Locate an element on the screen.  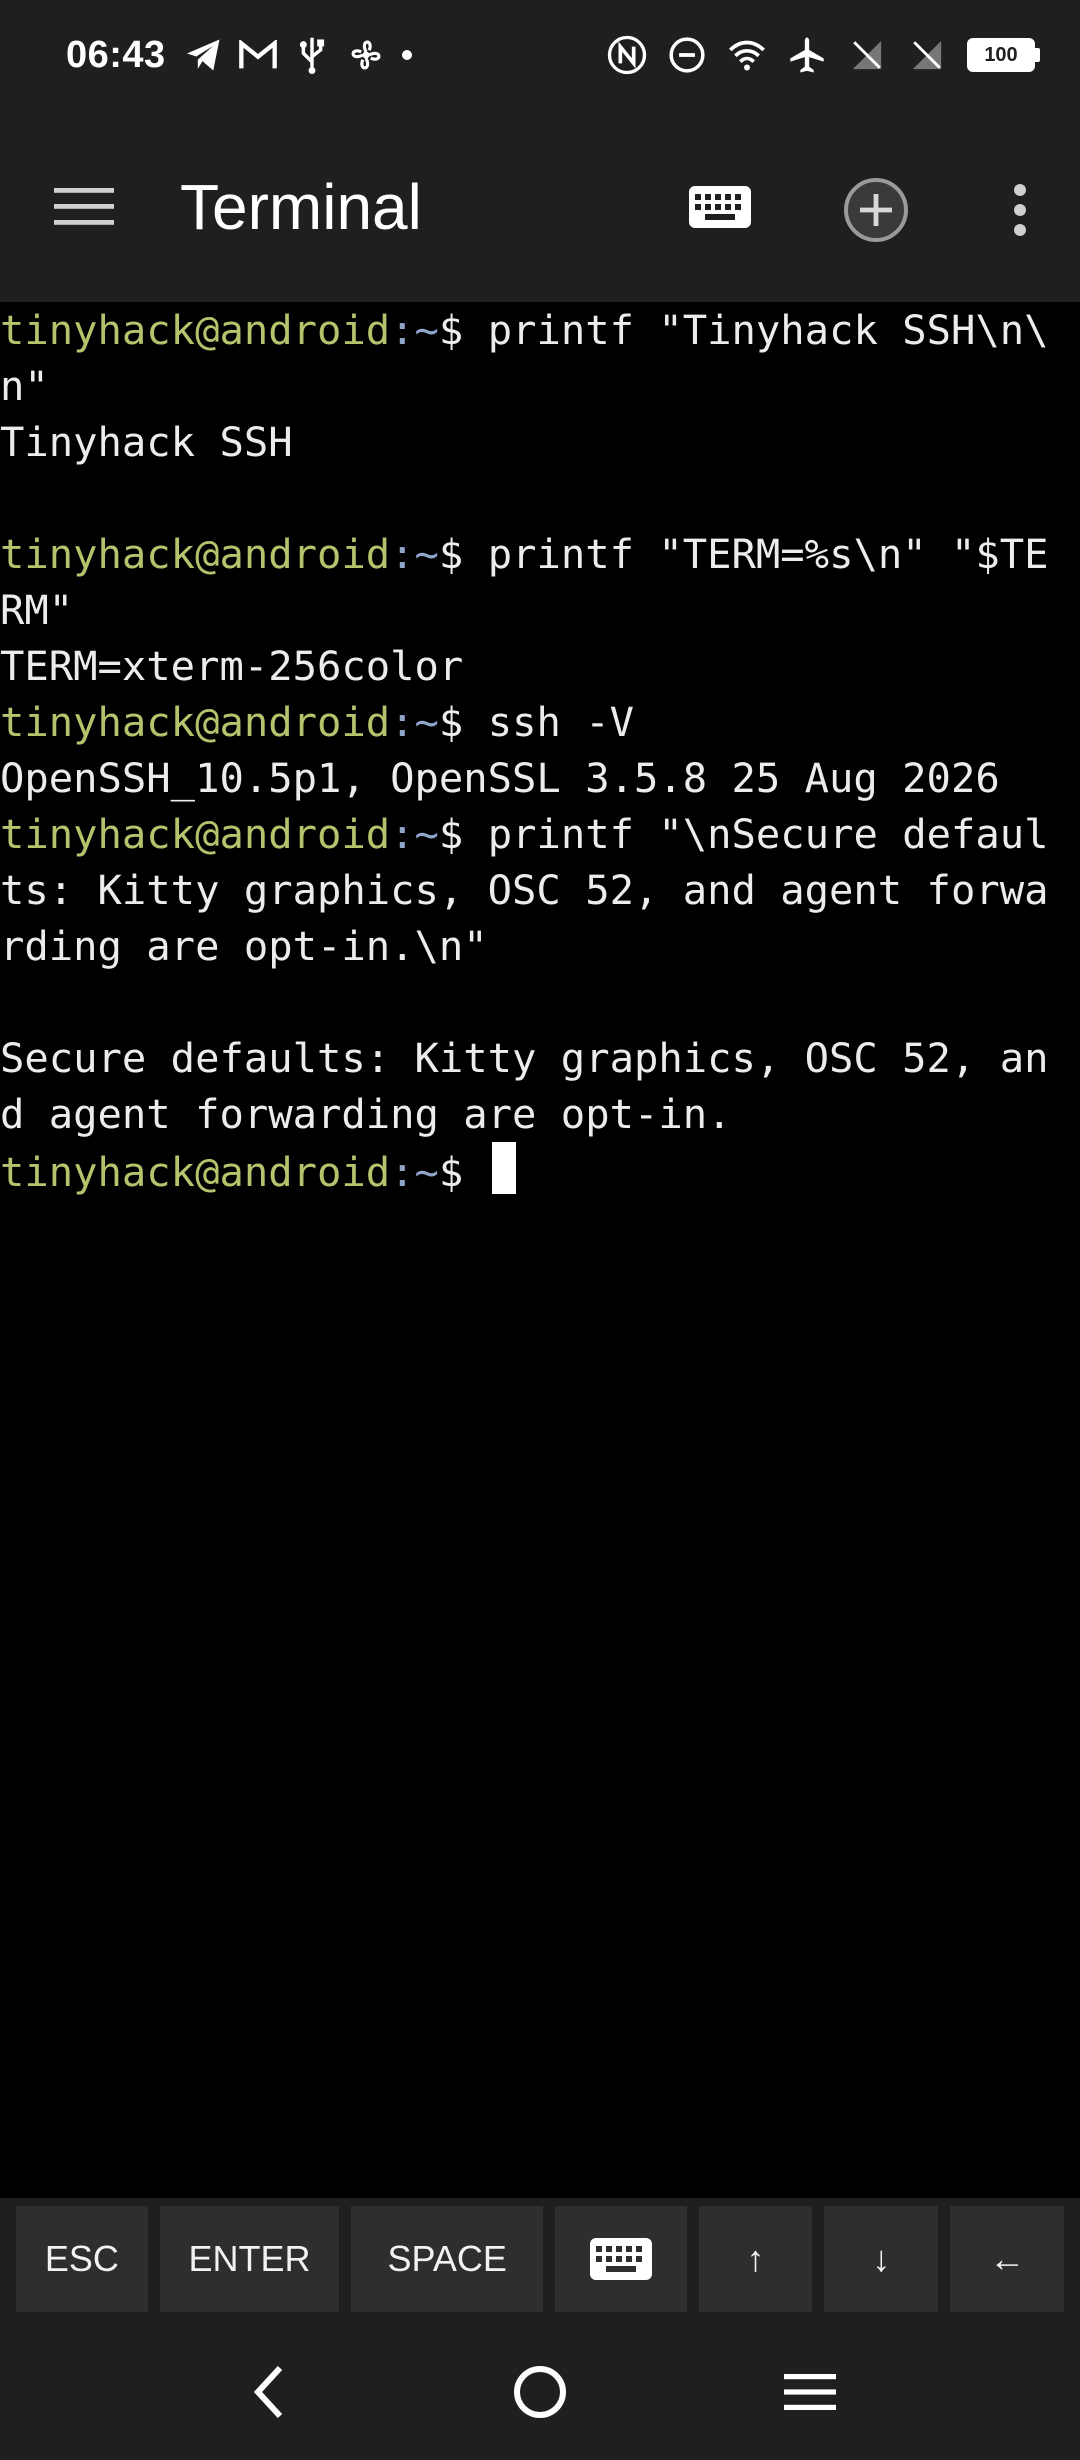
output-text: n" is located at coordinates (24, 386).